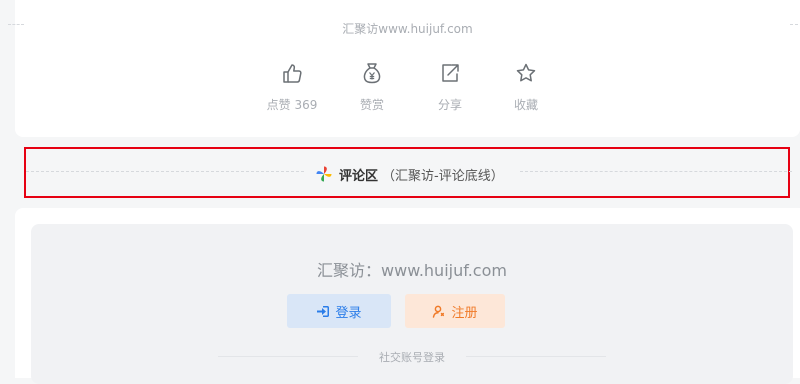 This screenshot has height=384, width=800. I want to click on share-icon, so click(450, 73).